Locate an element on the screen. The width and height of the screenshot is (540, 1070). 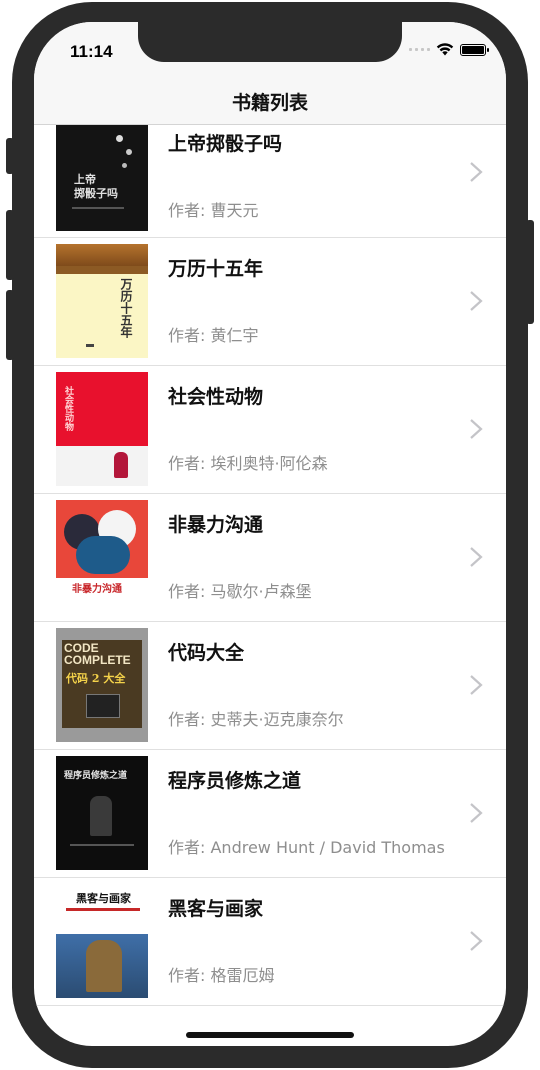
volume-up-button is located at coordinates (10, 245).